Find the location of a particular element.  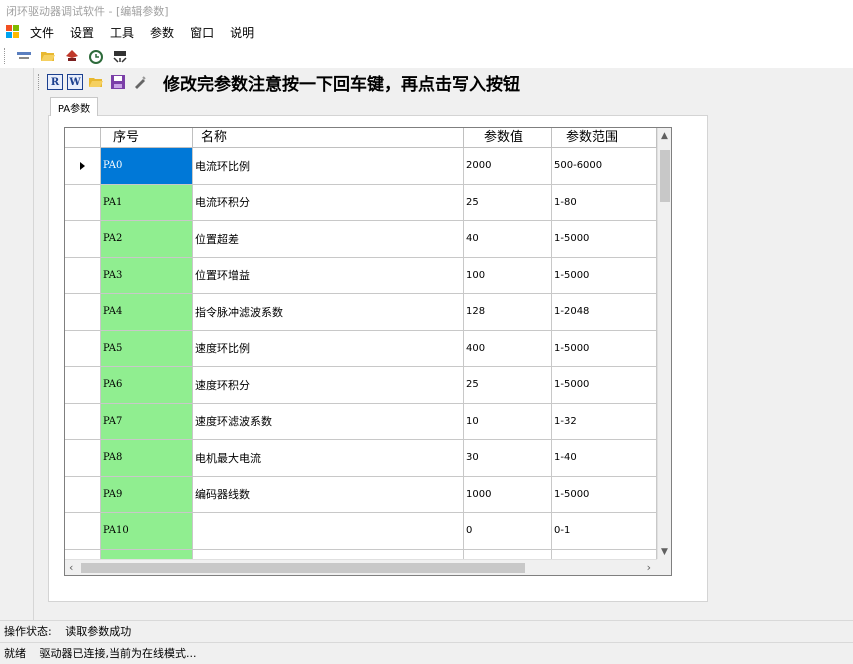

cell-value: 400 is located at coordinates (508, 348).